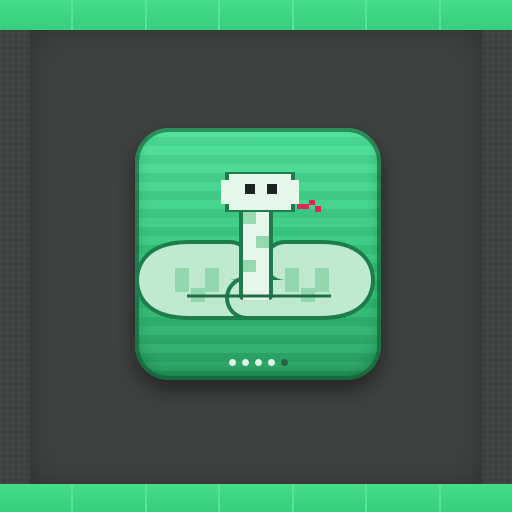 Image resolution: width=512 pixels, height=512 pixels. I want to click on snake-body, so click(255, 260).